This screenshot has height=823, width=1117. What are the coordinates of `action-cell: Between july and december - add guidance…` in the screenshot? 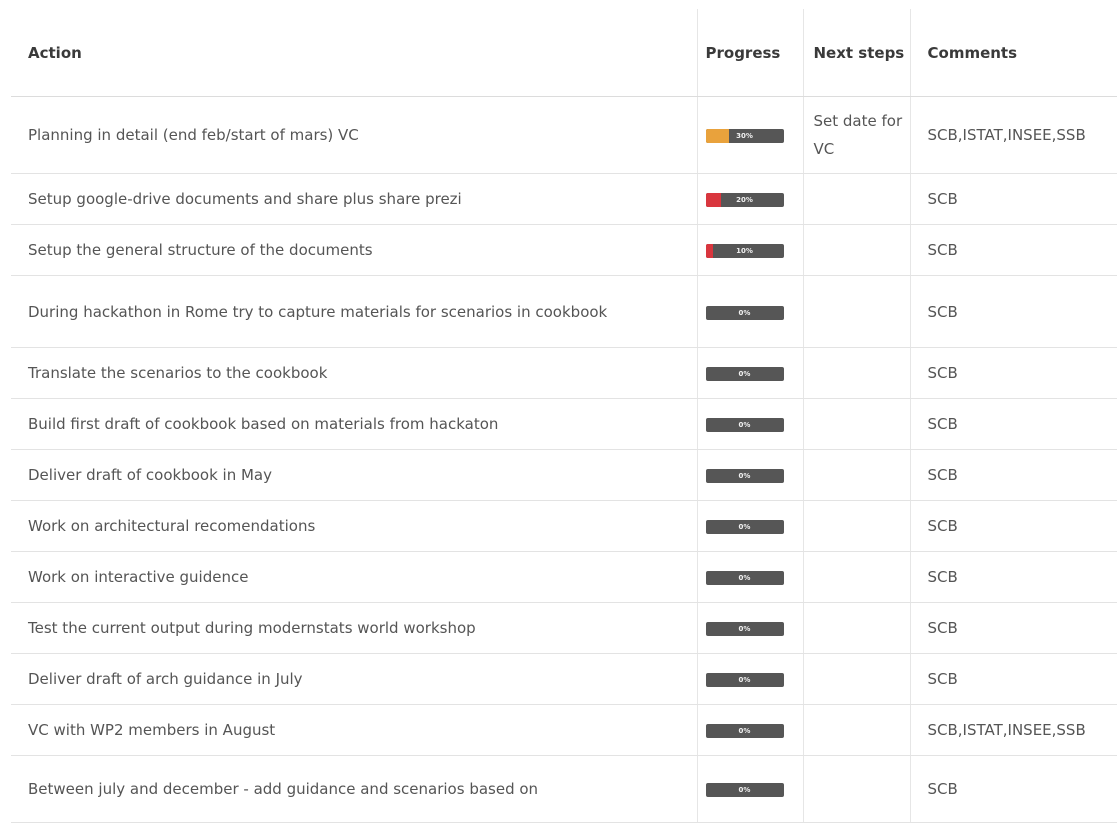 It's located at (354, 789).